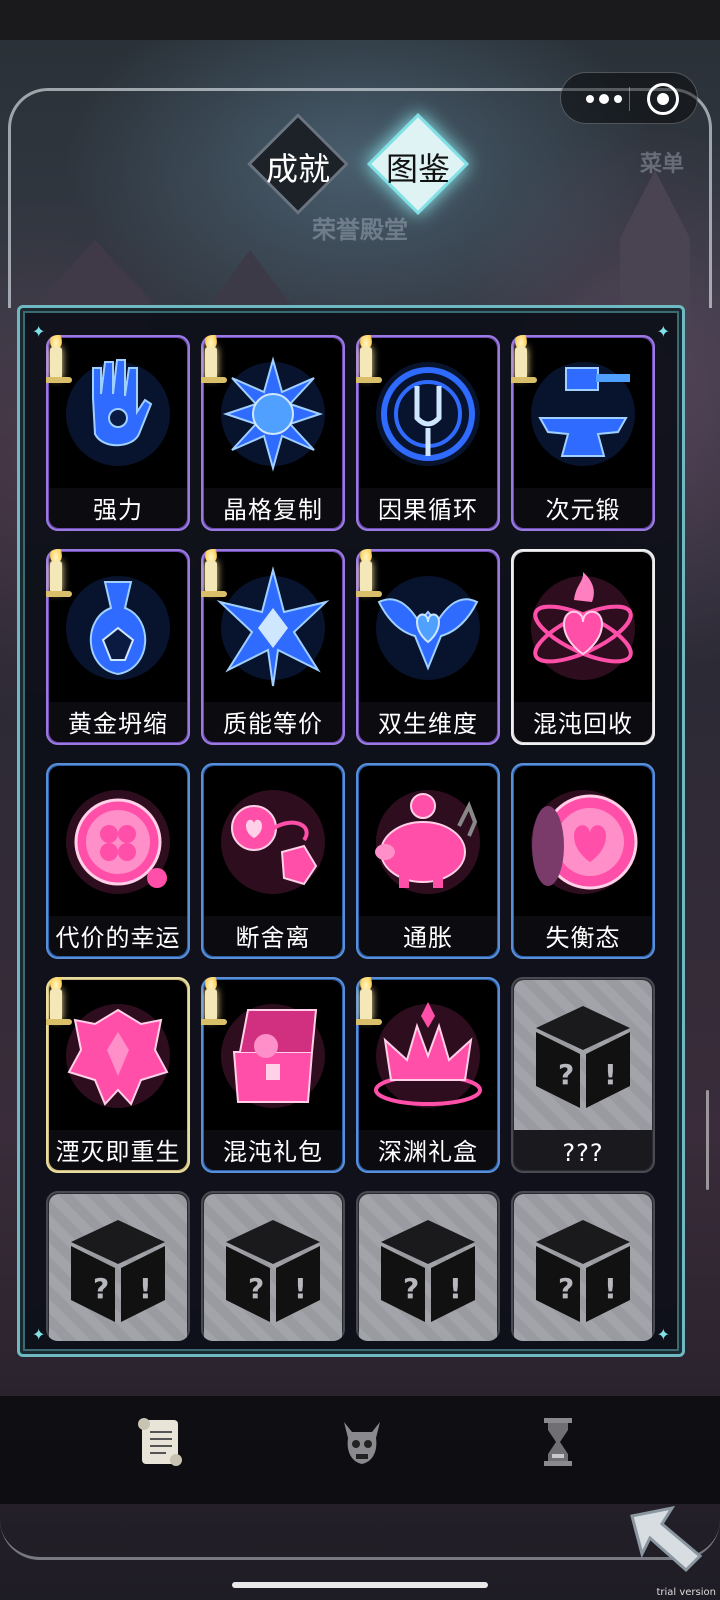 This screenshot has width=720, height=1600. Describe the element at coordinates (428, 1075) in the screenshot. I see `collection-card: 深渊礼盒` at that location.